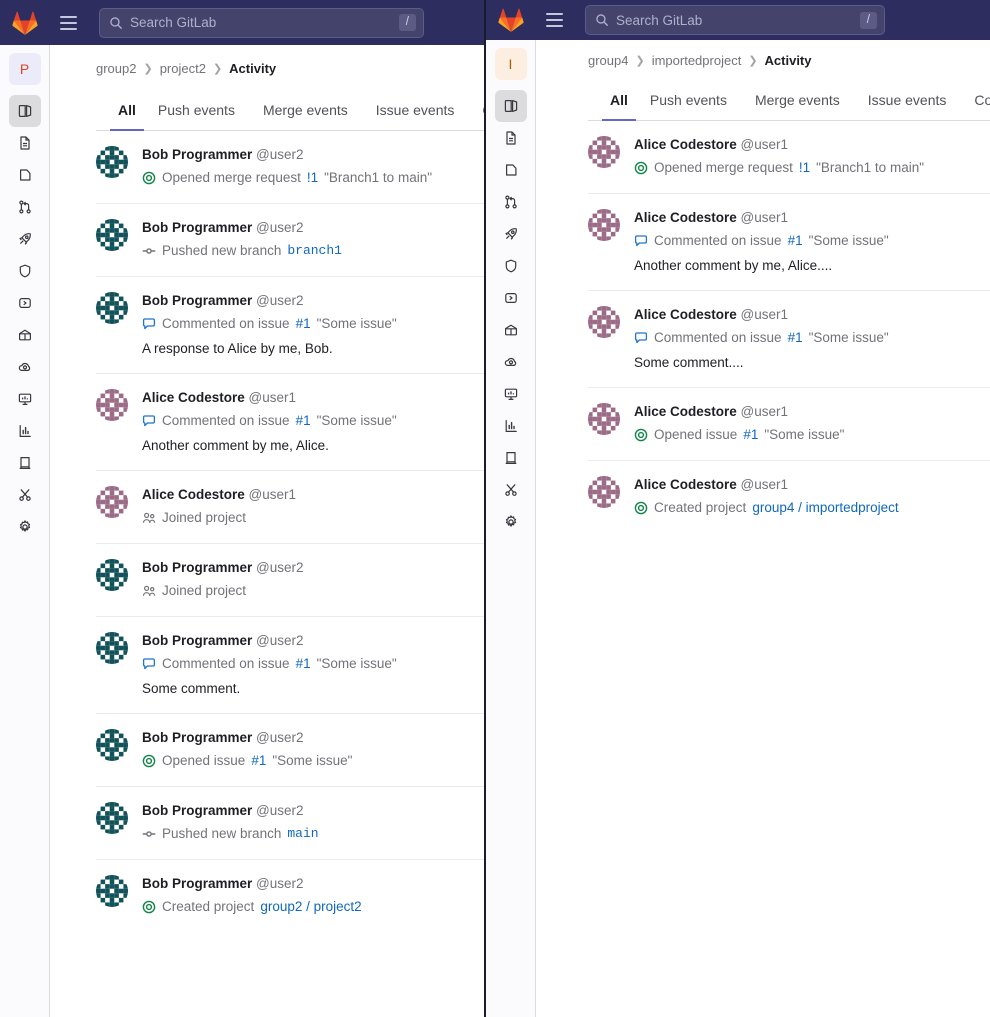 This screenshot has height=1017, width=990. I want to click on branch-ref-link: main, so click(302, 834).